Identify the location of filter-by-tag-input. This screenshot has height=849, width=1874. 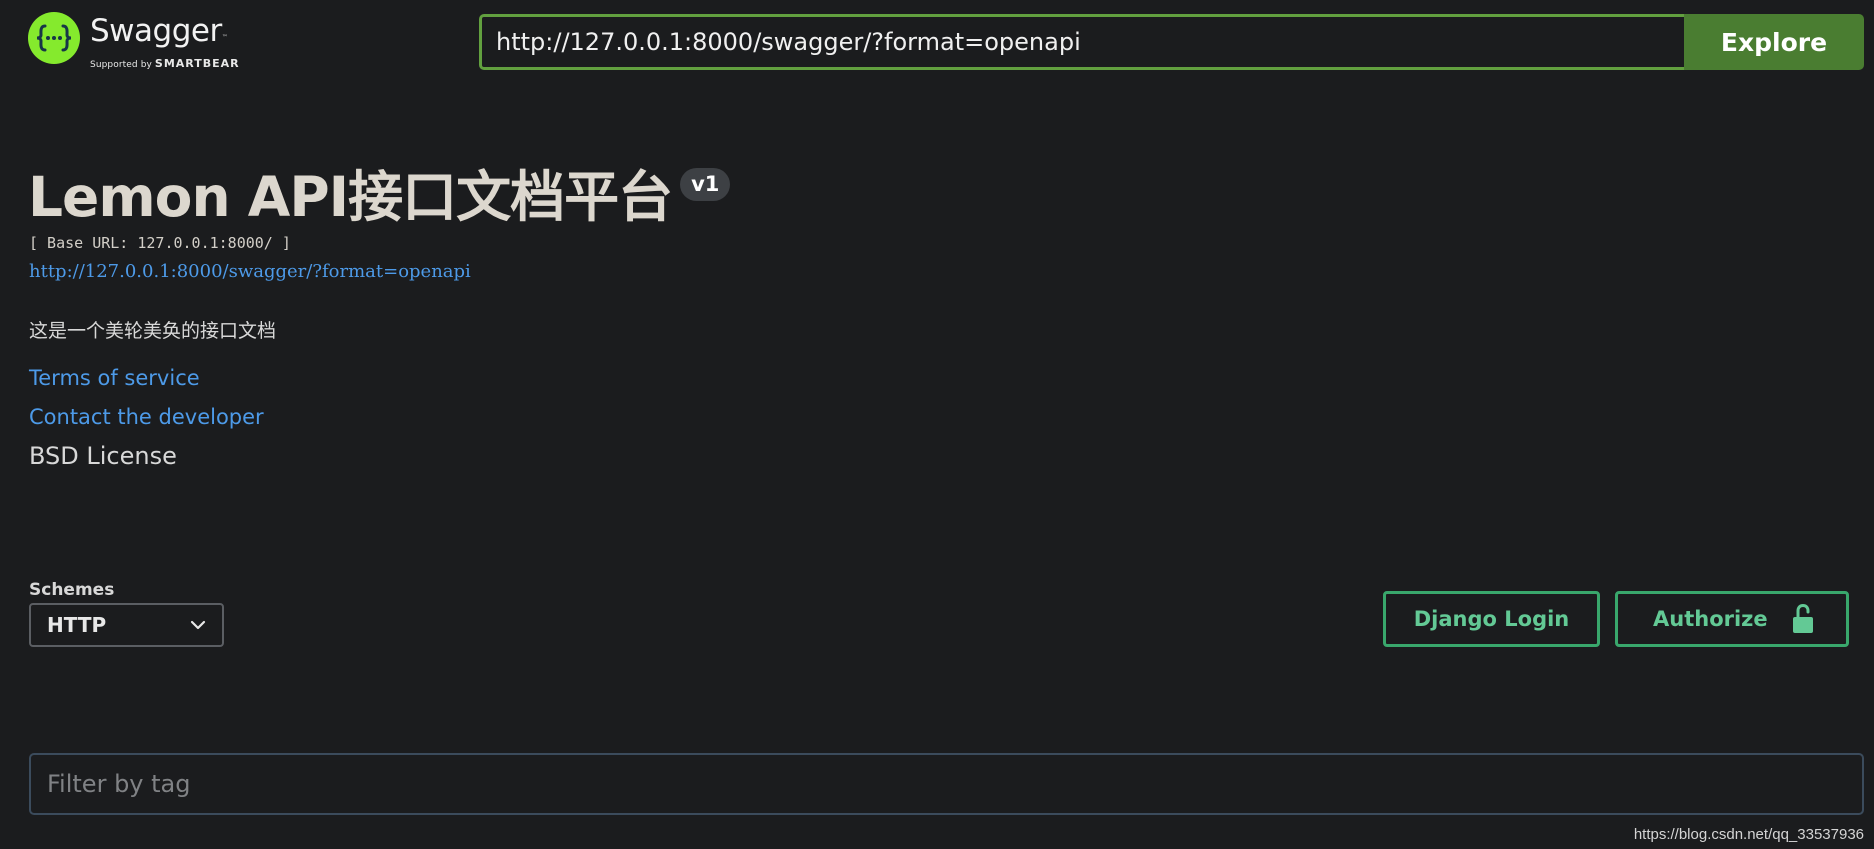
(946, 784).